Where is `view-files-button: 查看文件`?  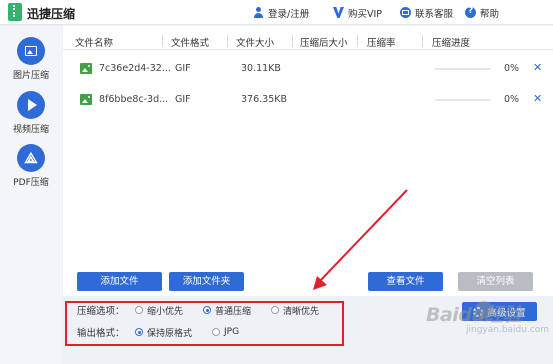
view-files-button: 查看文件 is located at coordinates (405, 281).